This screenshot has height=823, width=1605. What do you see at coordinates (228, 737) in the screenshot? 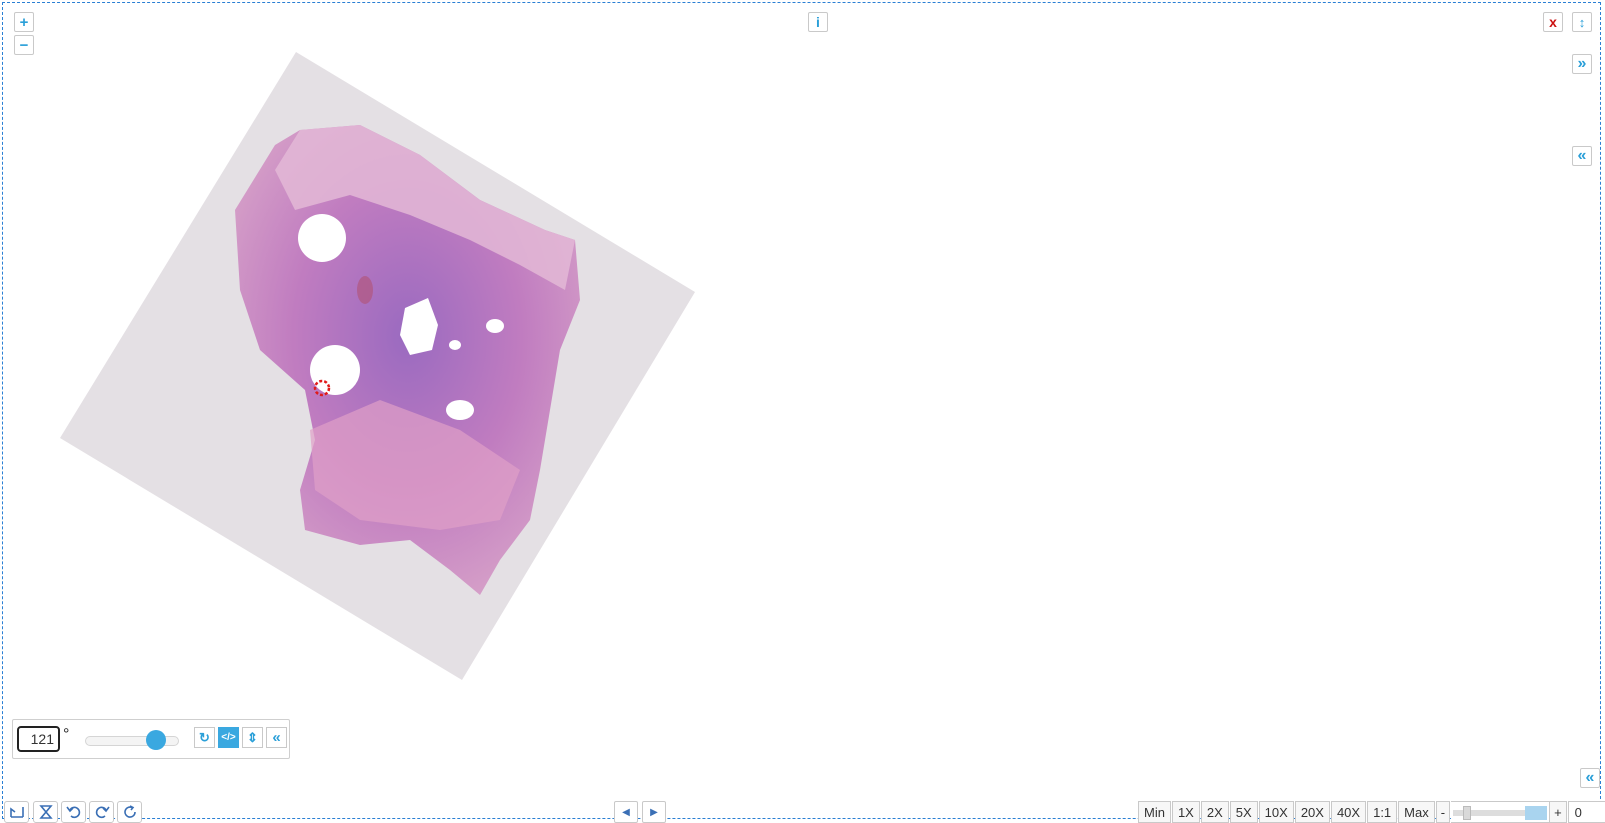
I see `code-button: </>` at bounding box center [228, 737].